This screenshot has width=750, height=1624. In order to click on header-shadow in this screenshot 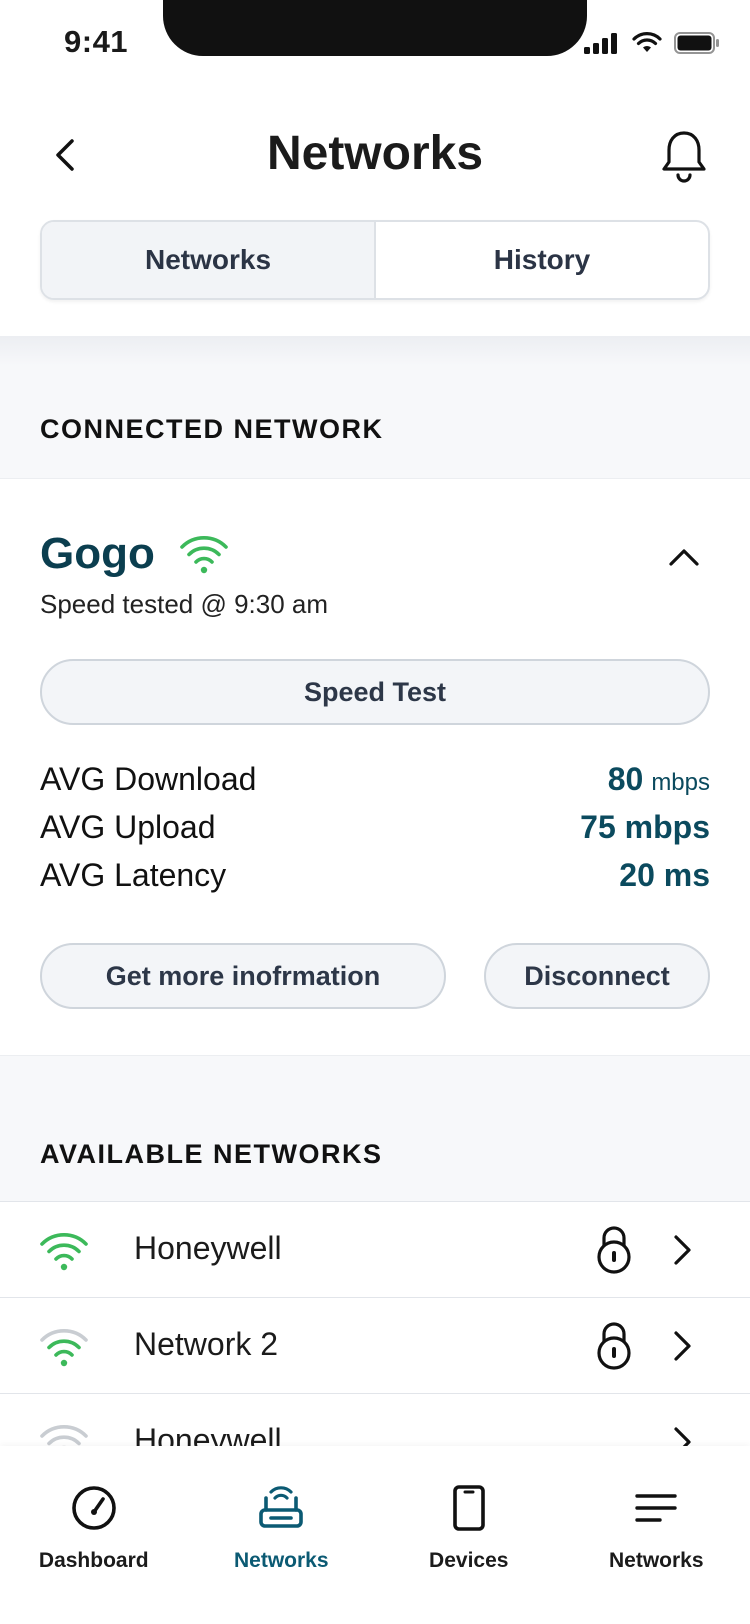, I will do `click(375, 351)`.